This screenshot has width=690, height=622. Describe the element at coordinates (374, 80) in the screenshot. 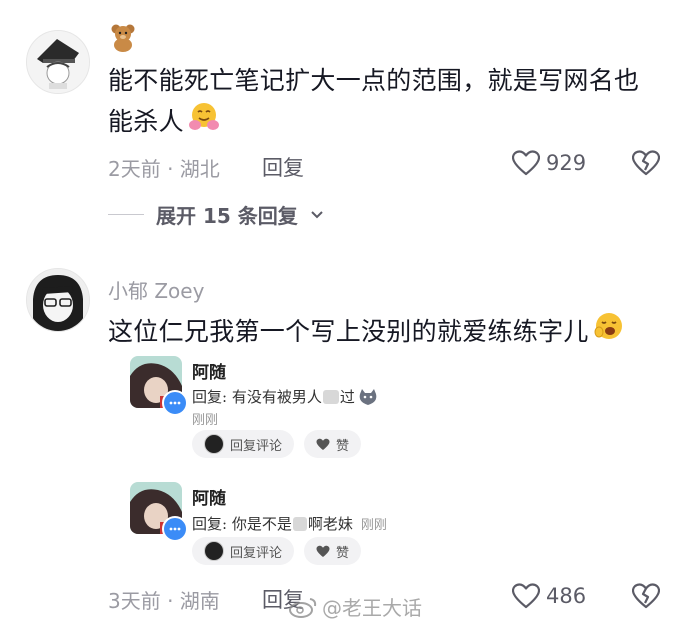

I see `comment-text-line-1: 能不能死亡笔记扩大一点的范围，就是写网名也` at that location.